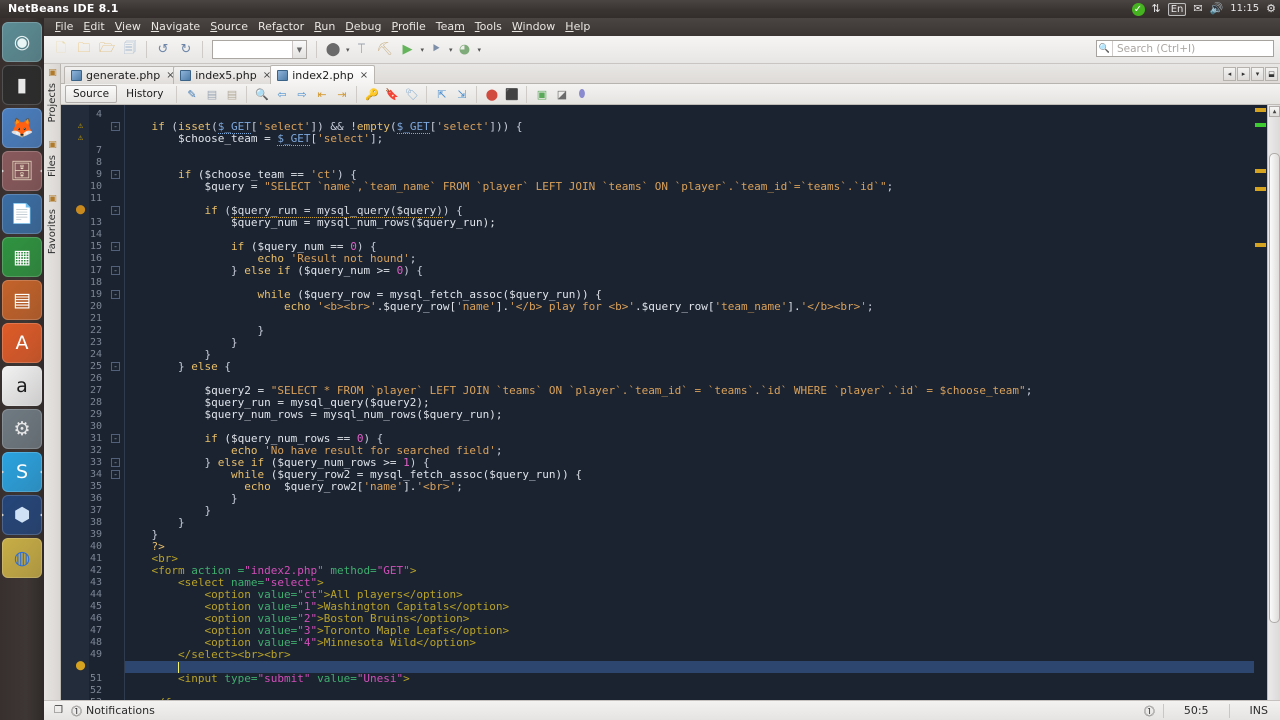 The image size is (1280, 720). I want to click on side-tab-projects: ▣ Projects, so click(52, 97).